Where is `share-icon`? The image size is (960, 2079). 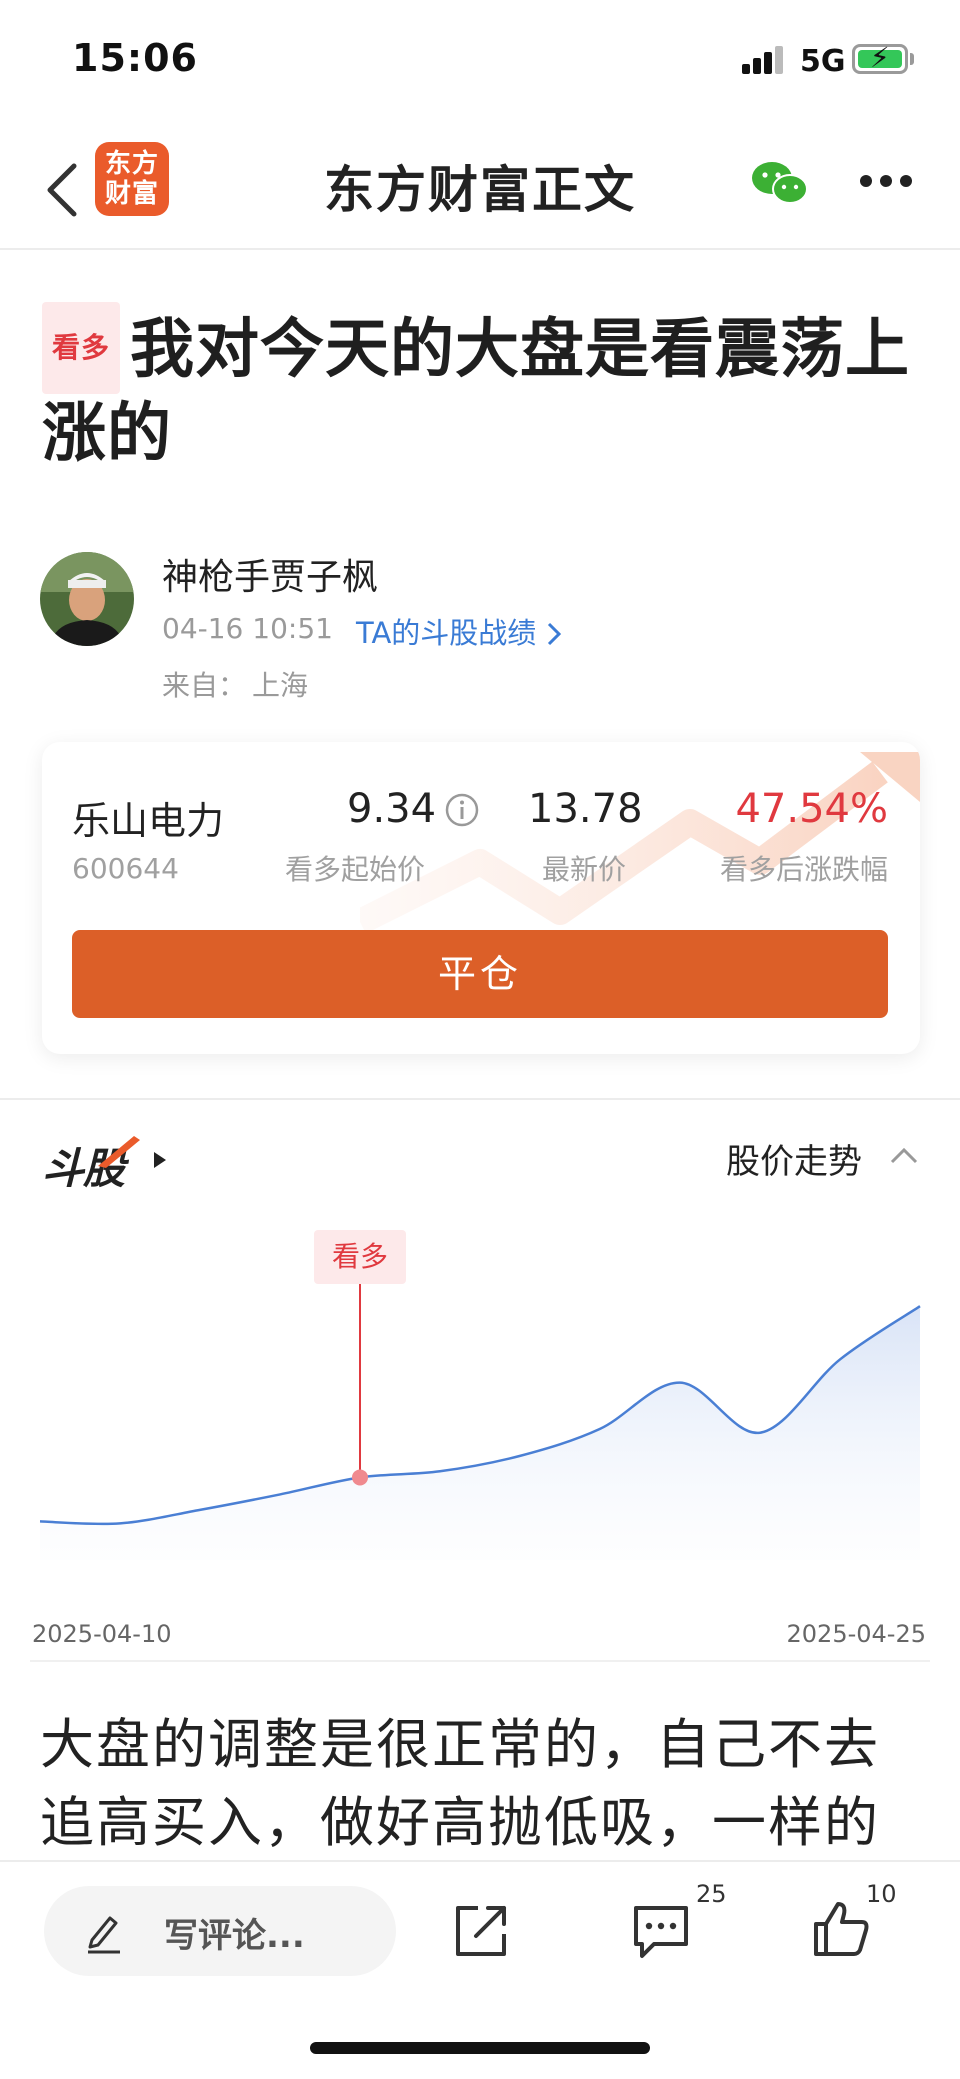
share-icon is located at coordinates (481, 1931).